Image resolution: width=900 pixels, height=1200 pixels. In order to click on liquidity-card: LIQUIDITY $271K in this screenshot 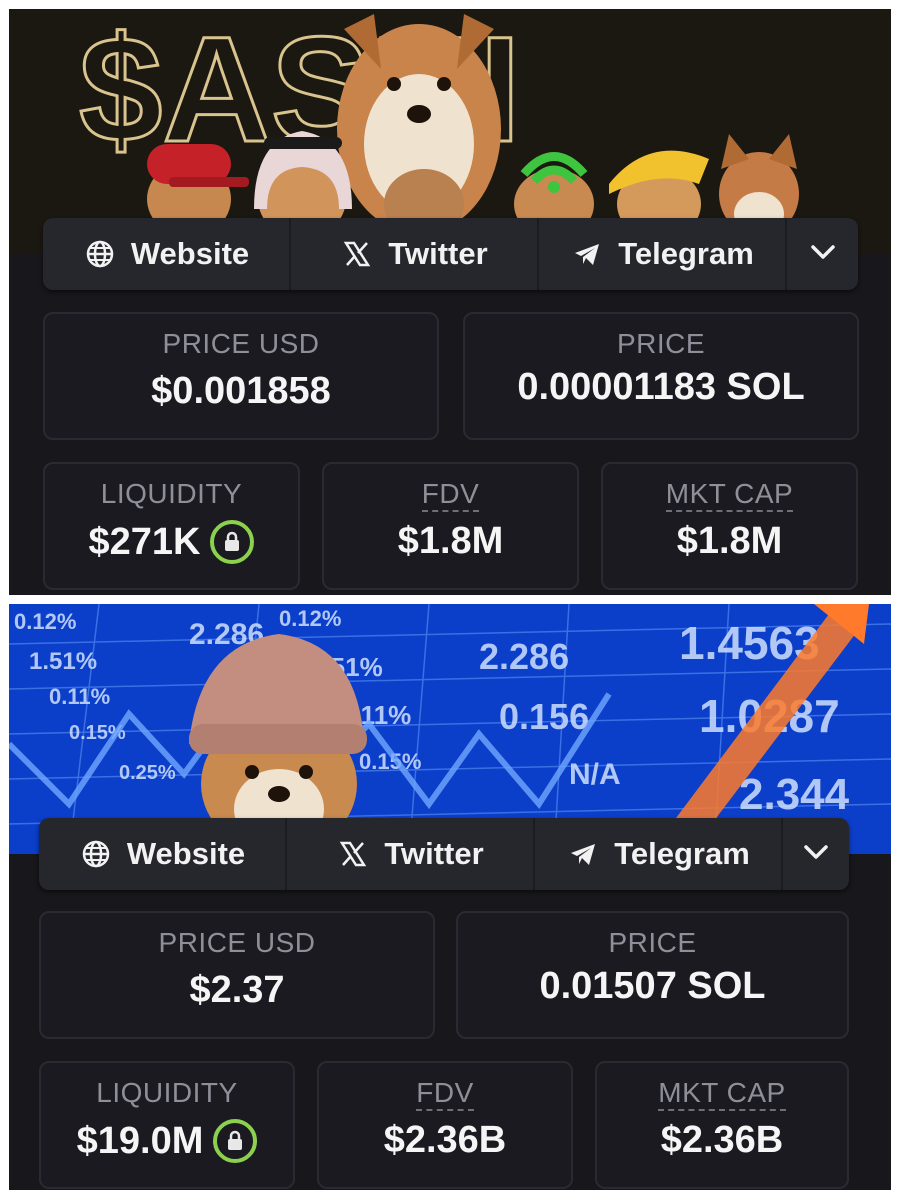, I will do `click(171, 526)`.